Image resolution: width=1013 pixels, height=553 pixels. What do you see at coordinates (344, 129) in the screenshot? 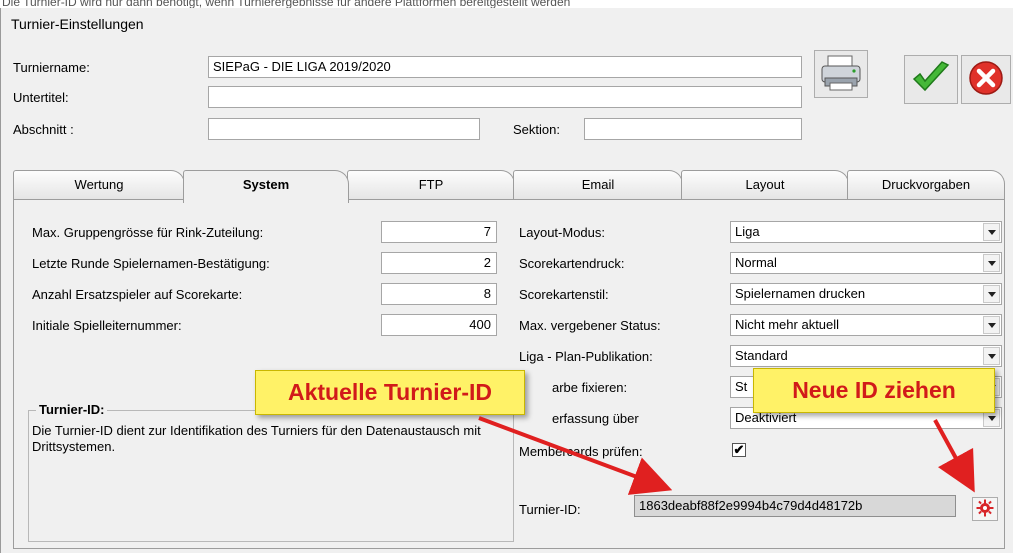
I see `abschnitt-input` at bounding box center [344, 129].